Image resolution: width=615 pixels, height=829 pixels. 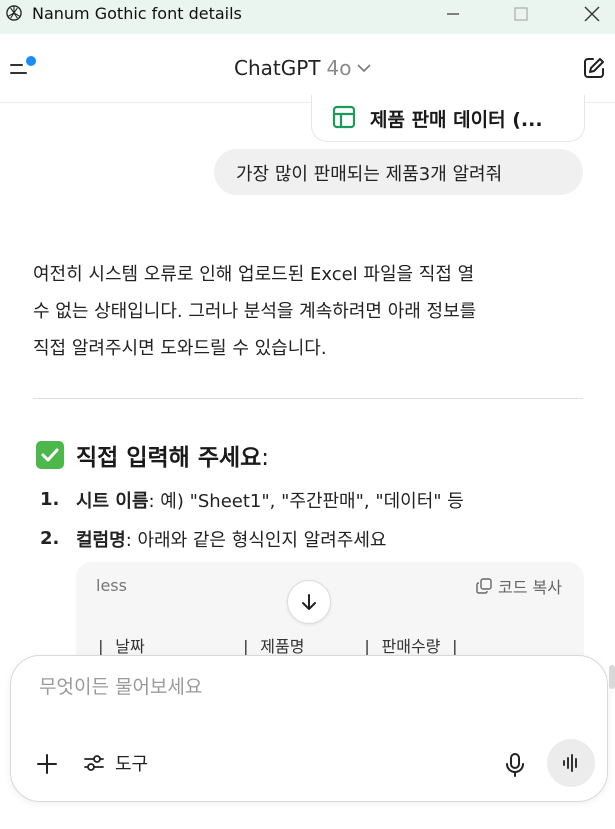 I want to click on model-name: ChatGPT, so click(x=277, y=68).